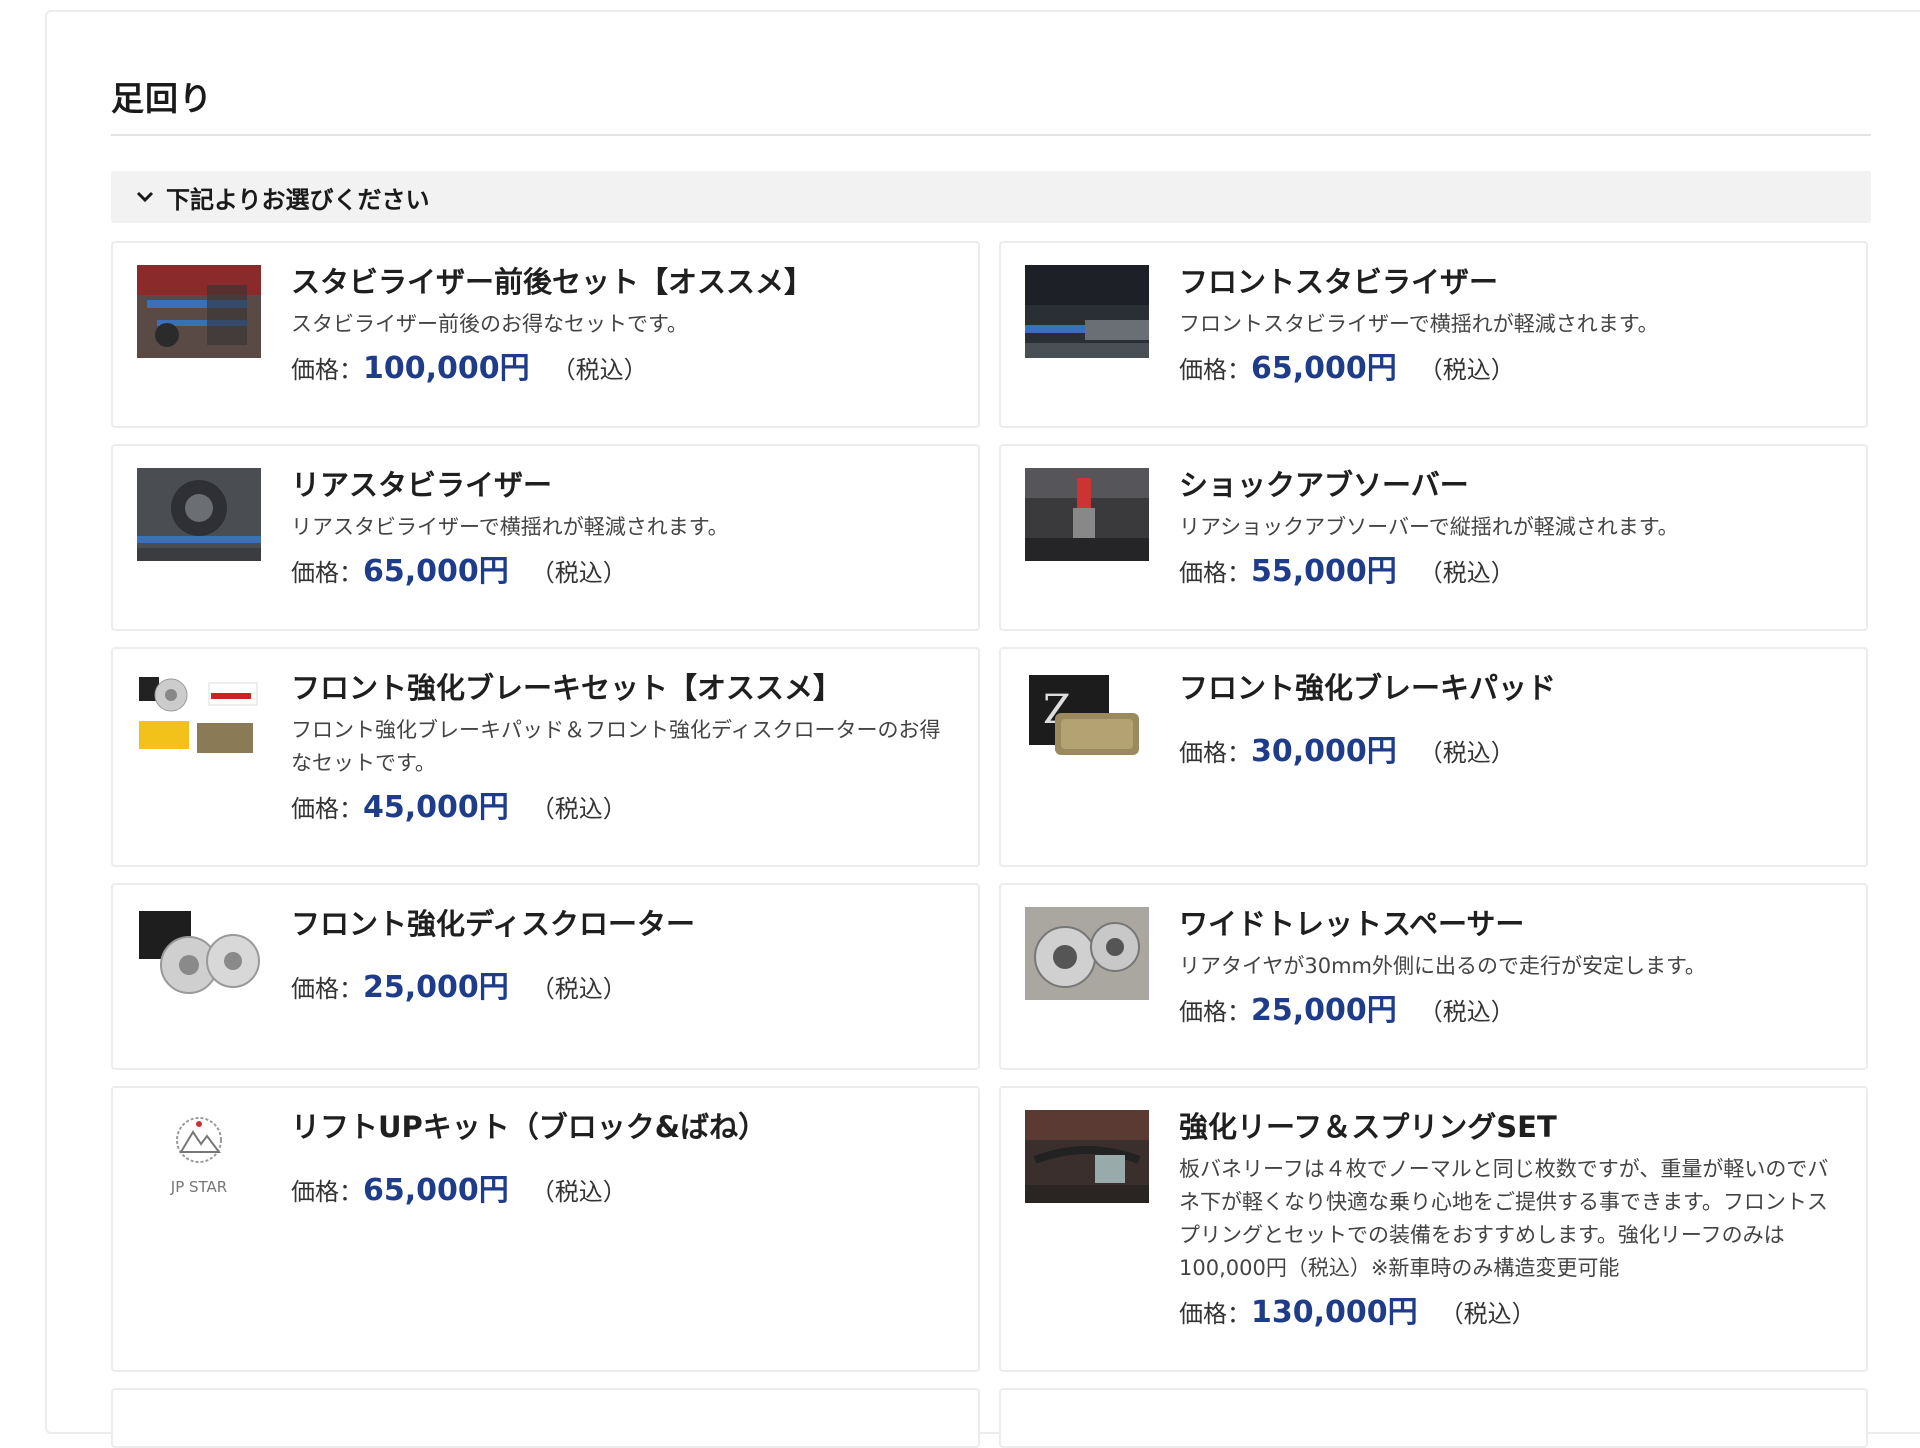  Describe the element at coordinates (199, 953) in the screenshot. I see `disc-rotor-photo-icon` at that location.